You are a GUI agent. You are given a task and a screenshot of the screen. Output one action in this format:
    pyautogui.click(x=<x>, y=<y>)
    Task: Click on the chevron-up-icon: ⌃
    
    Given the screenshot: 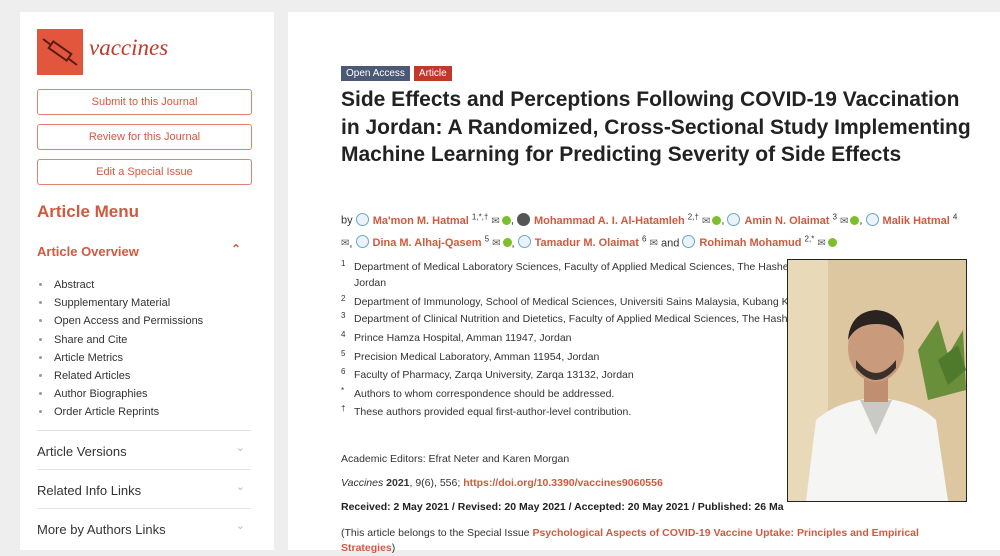 What is the action you would take?
    pyautogui.click(x=235, y=249)
    